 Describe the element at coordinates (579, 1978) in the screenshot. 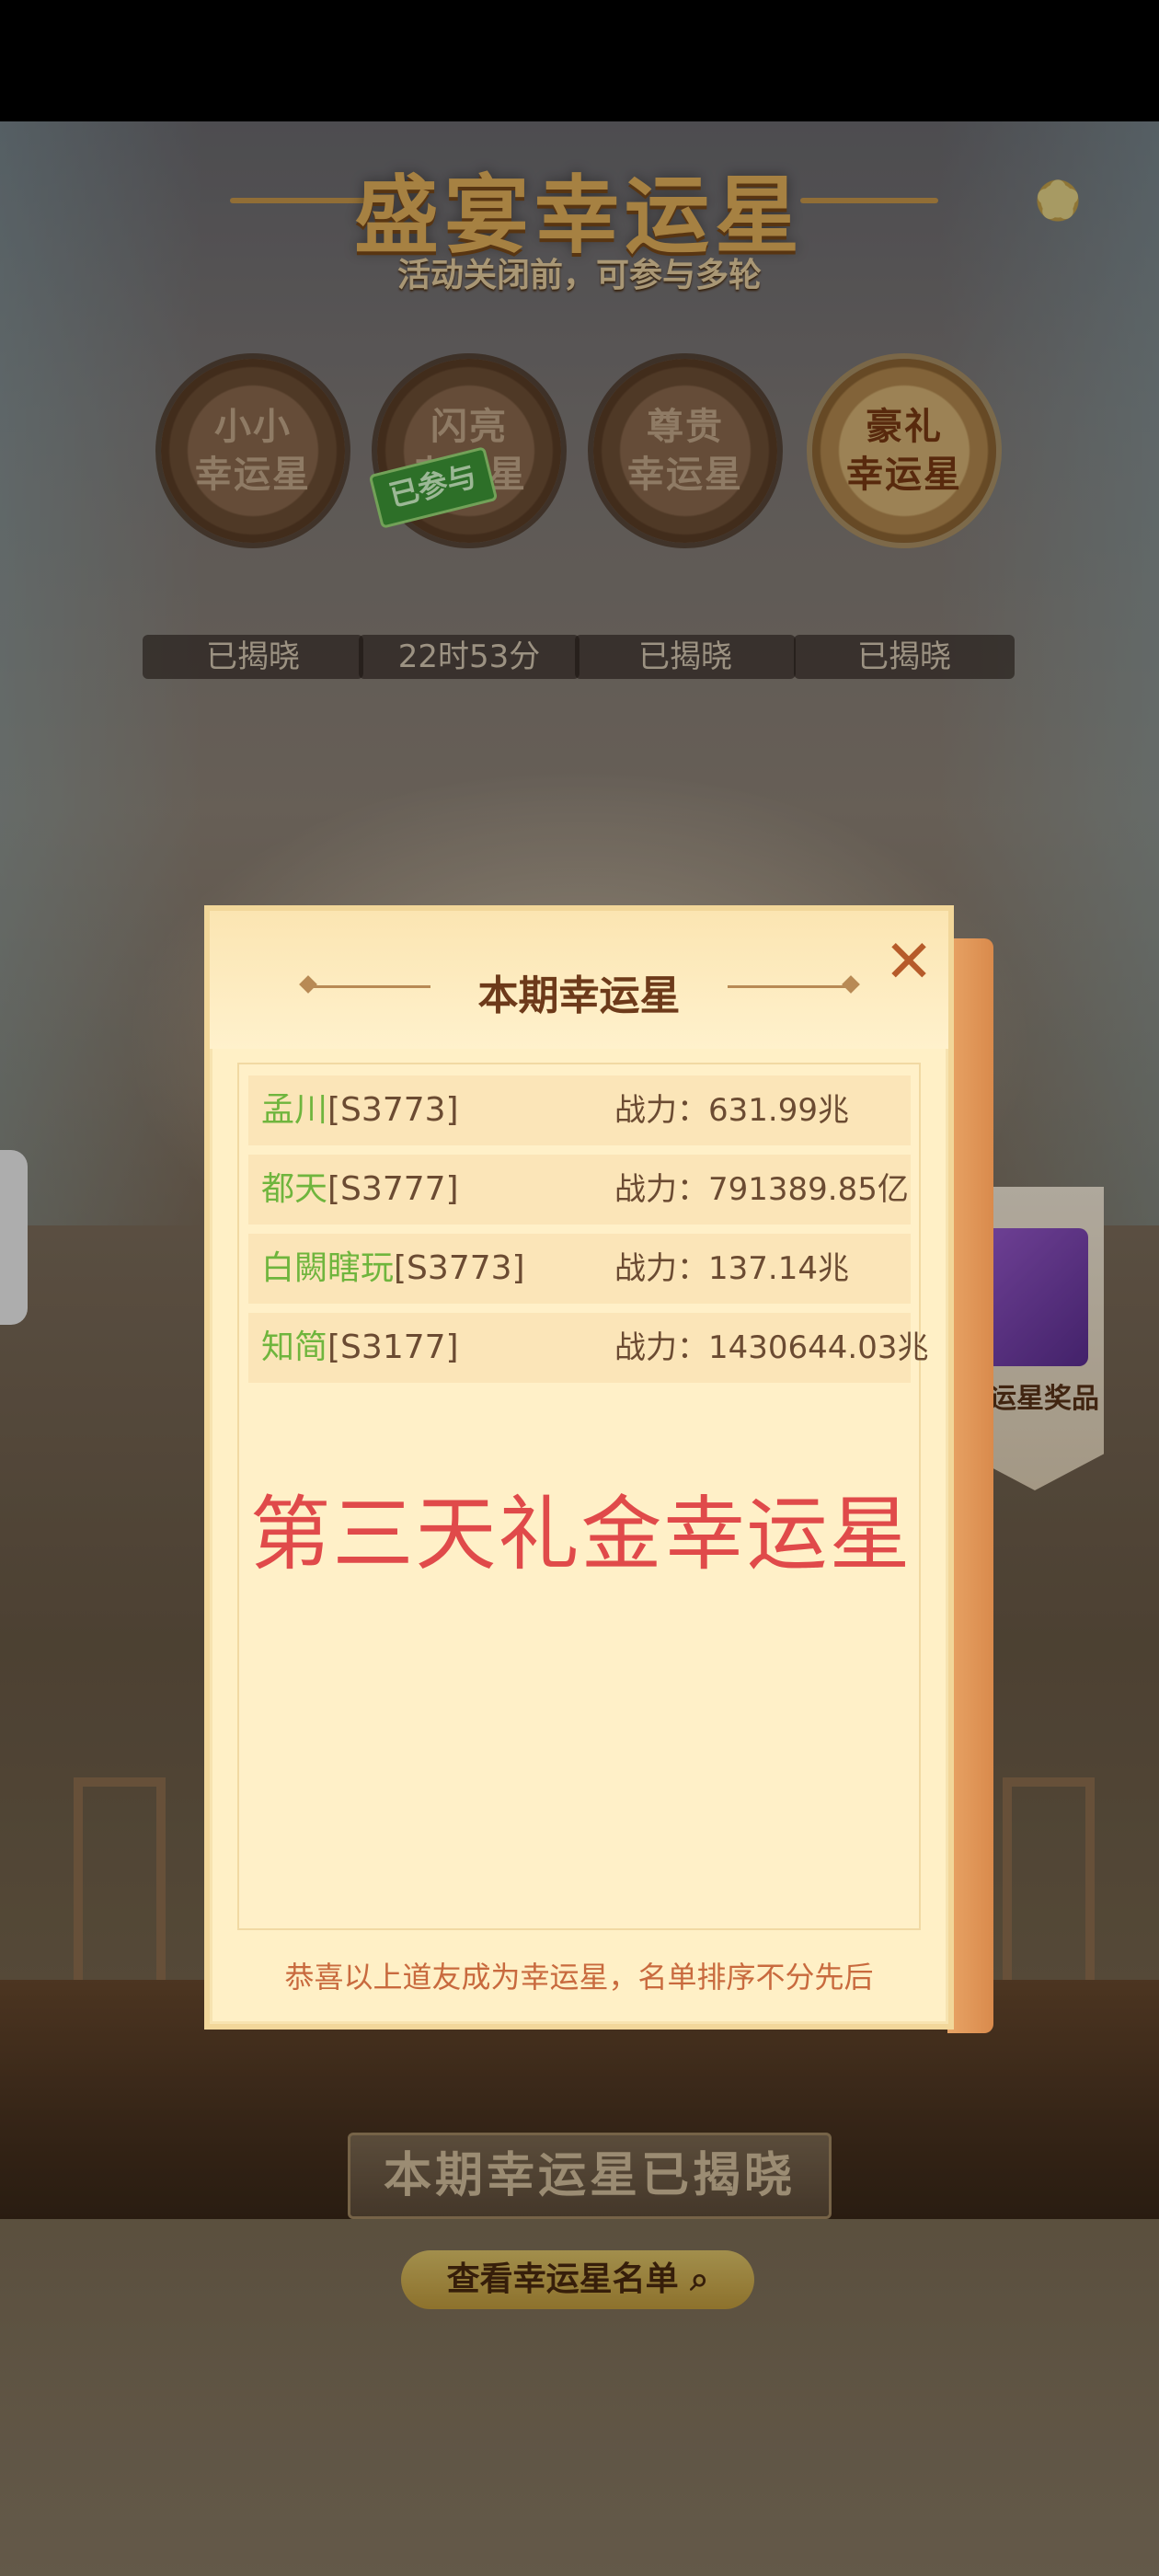

I see `modal-footer-note: 恭喜以上道友成为幸运星，名单排序不分先后` at that location.